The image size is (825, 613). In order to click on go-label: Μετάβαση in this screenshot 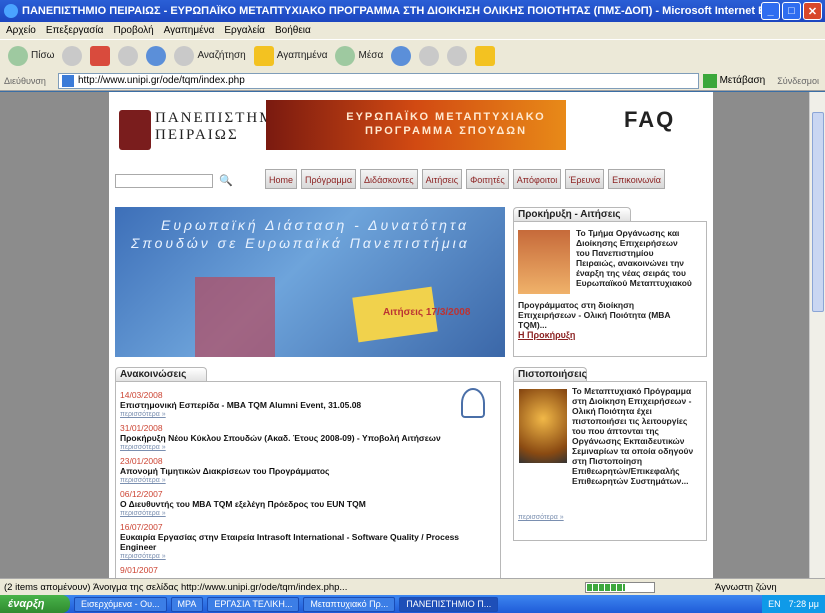, I will do `click(742, 80)`.